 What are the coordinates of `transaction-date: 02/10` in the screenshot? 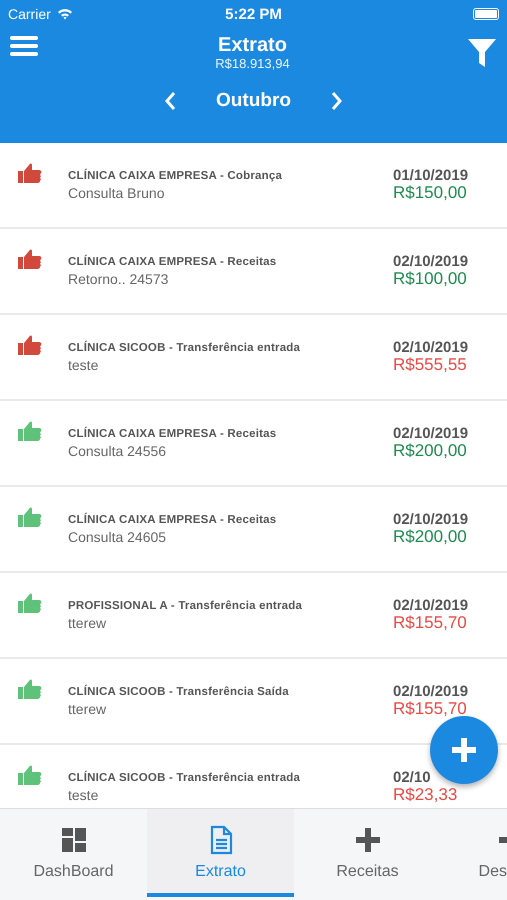 It's located at (412, 777).